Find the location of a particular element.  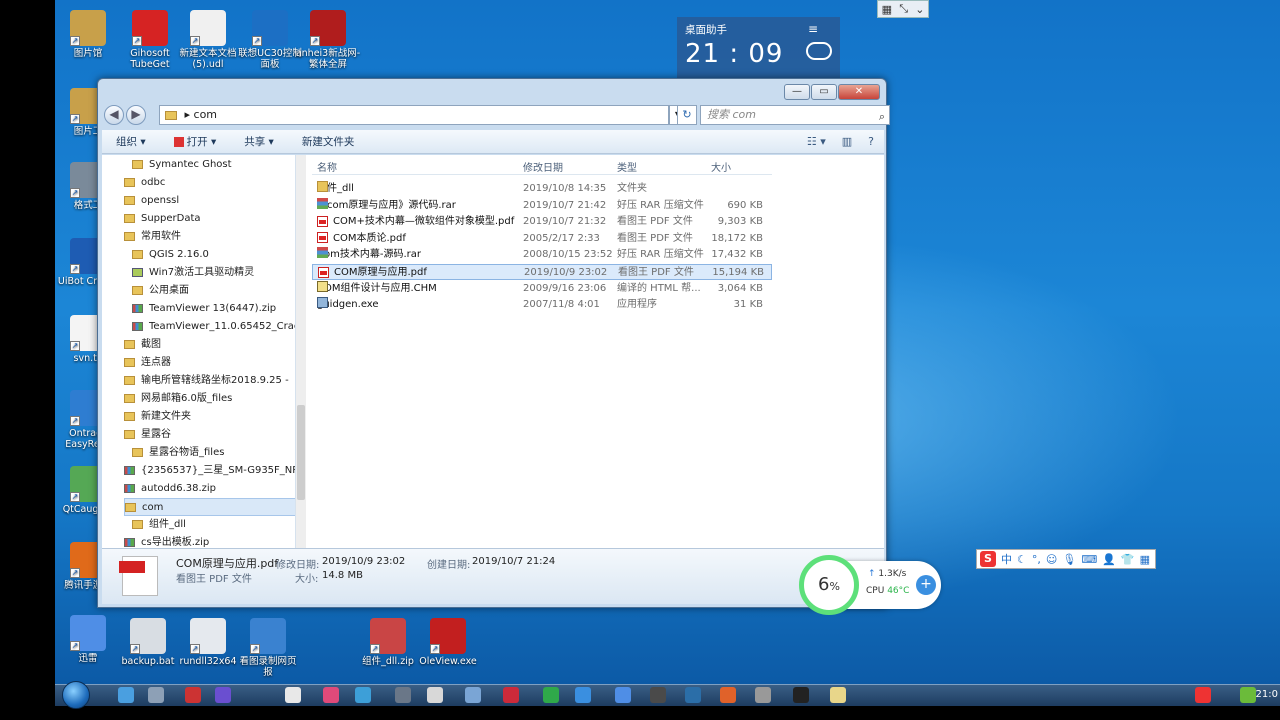

search-icon: ⌕ is located at coordinates (882, 117).